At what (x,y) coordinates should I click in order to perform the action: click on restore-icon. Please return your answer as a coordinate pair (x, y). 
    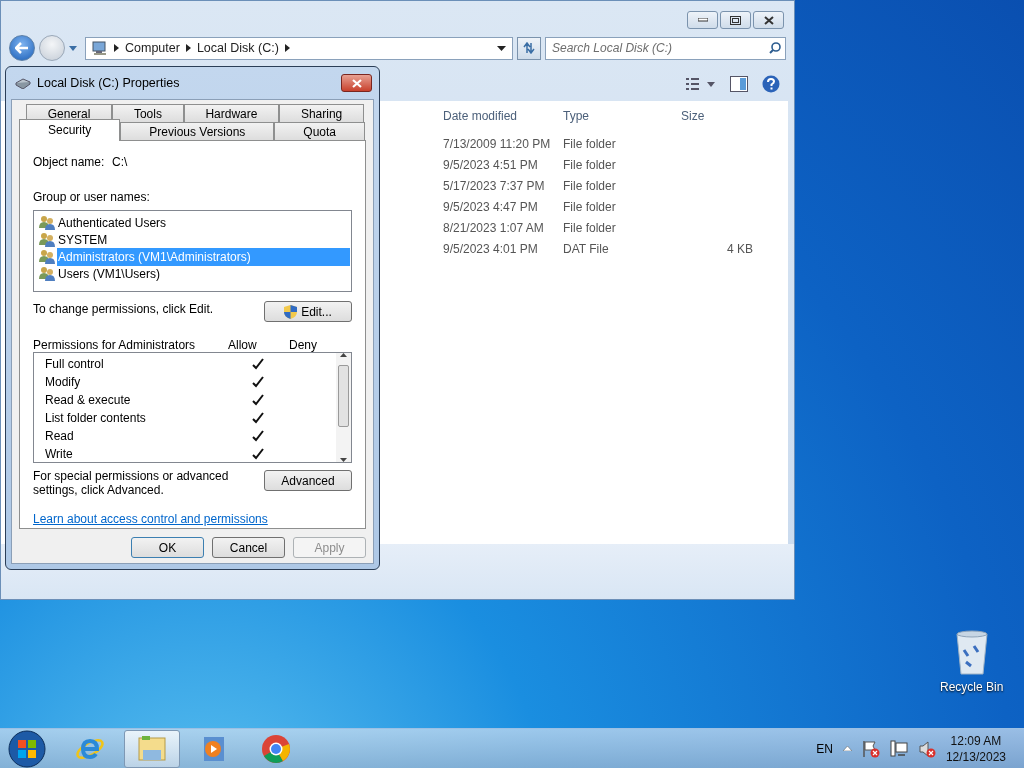
    Looking at the image, I should click on (735, 20).